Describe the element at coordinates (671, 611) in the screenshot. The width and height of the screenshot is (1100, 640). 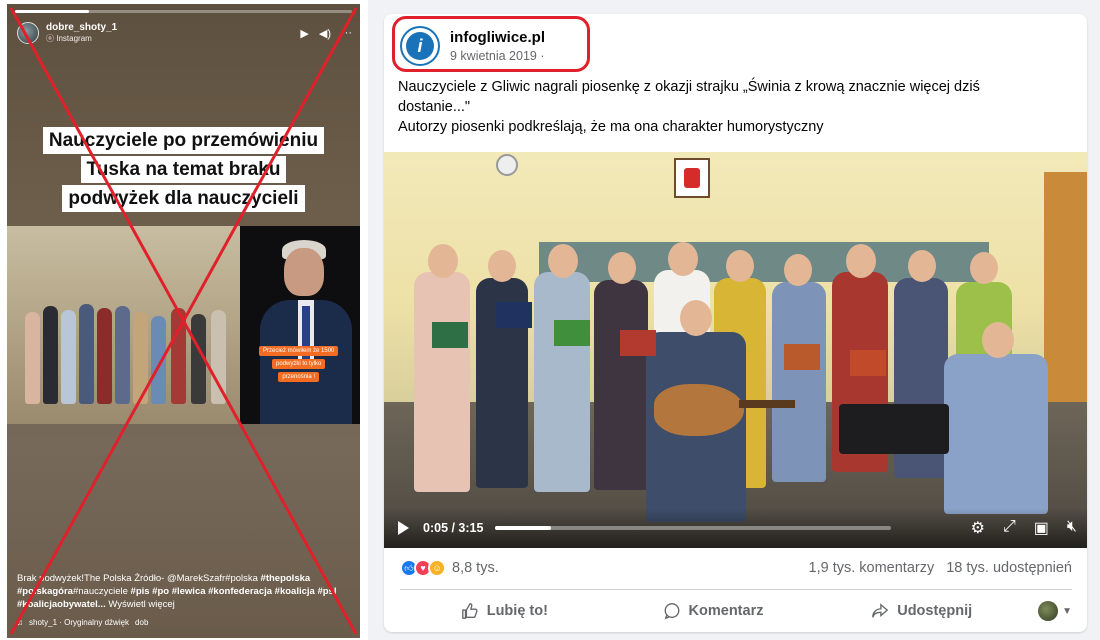
I see `comment-icon` at that location.